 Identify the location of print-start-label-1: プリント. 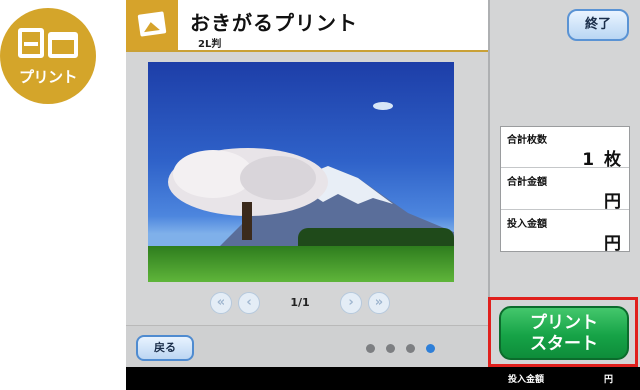
(564, 323).